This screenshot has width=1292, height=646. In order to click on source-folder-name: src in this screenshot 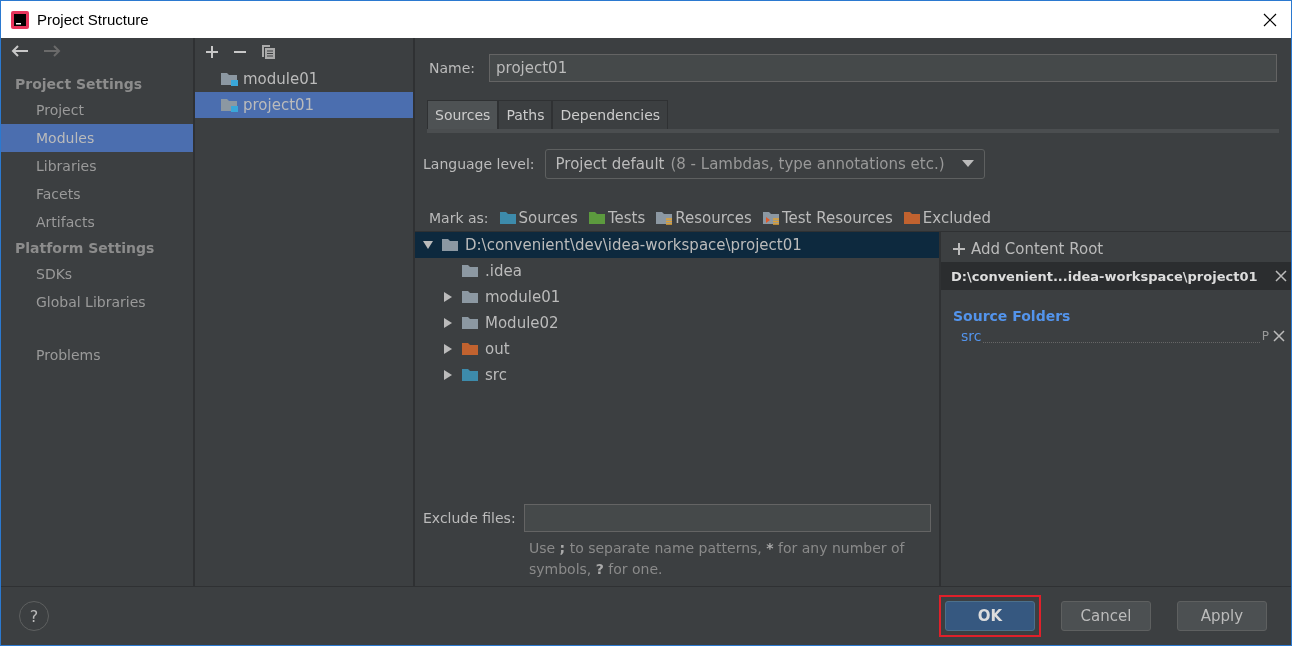, I will do `click(971, 336)`.